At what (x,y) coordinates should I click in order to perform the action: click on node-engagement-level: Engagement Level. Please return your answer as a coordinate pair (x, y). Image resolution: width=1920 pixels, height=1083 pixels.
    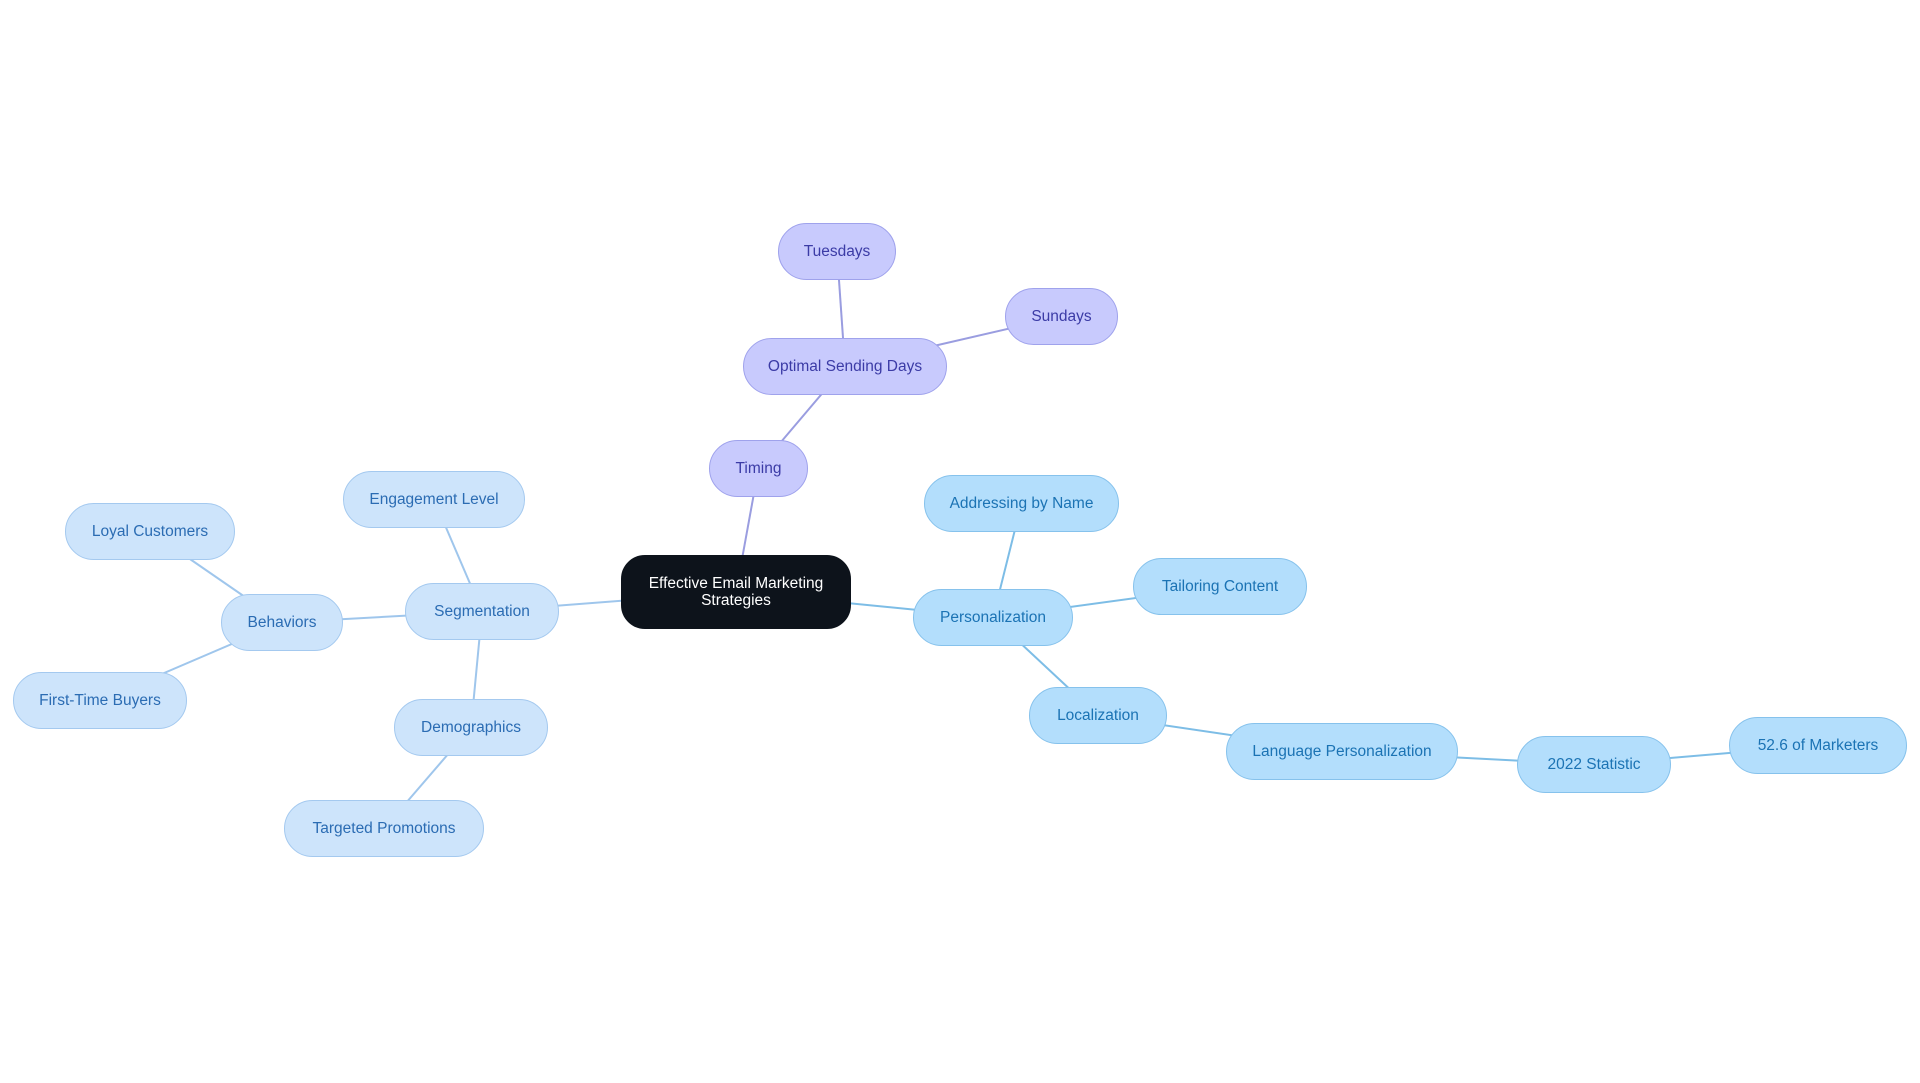
    Looking at the image, I should click on (434, 499).